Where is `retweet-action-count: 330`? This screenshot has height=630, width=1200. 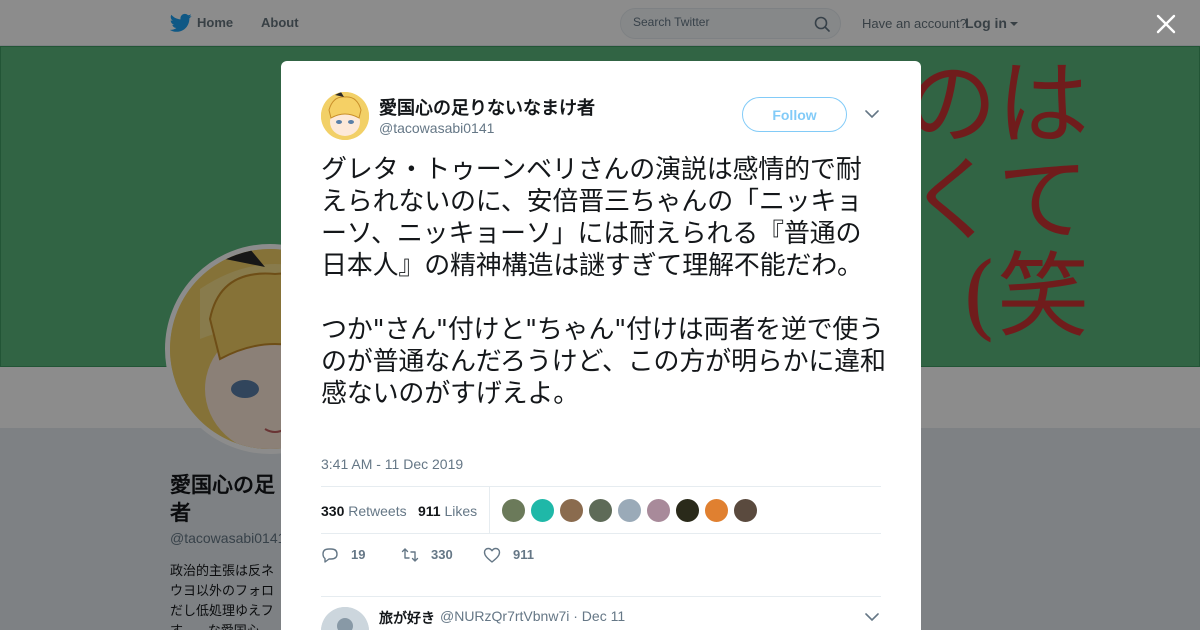 retweet-action-count: 330 is located at coordinates (442, 554).